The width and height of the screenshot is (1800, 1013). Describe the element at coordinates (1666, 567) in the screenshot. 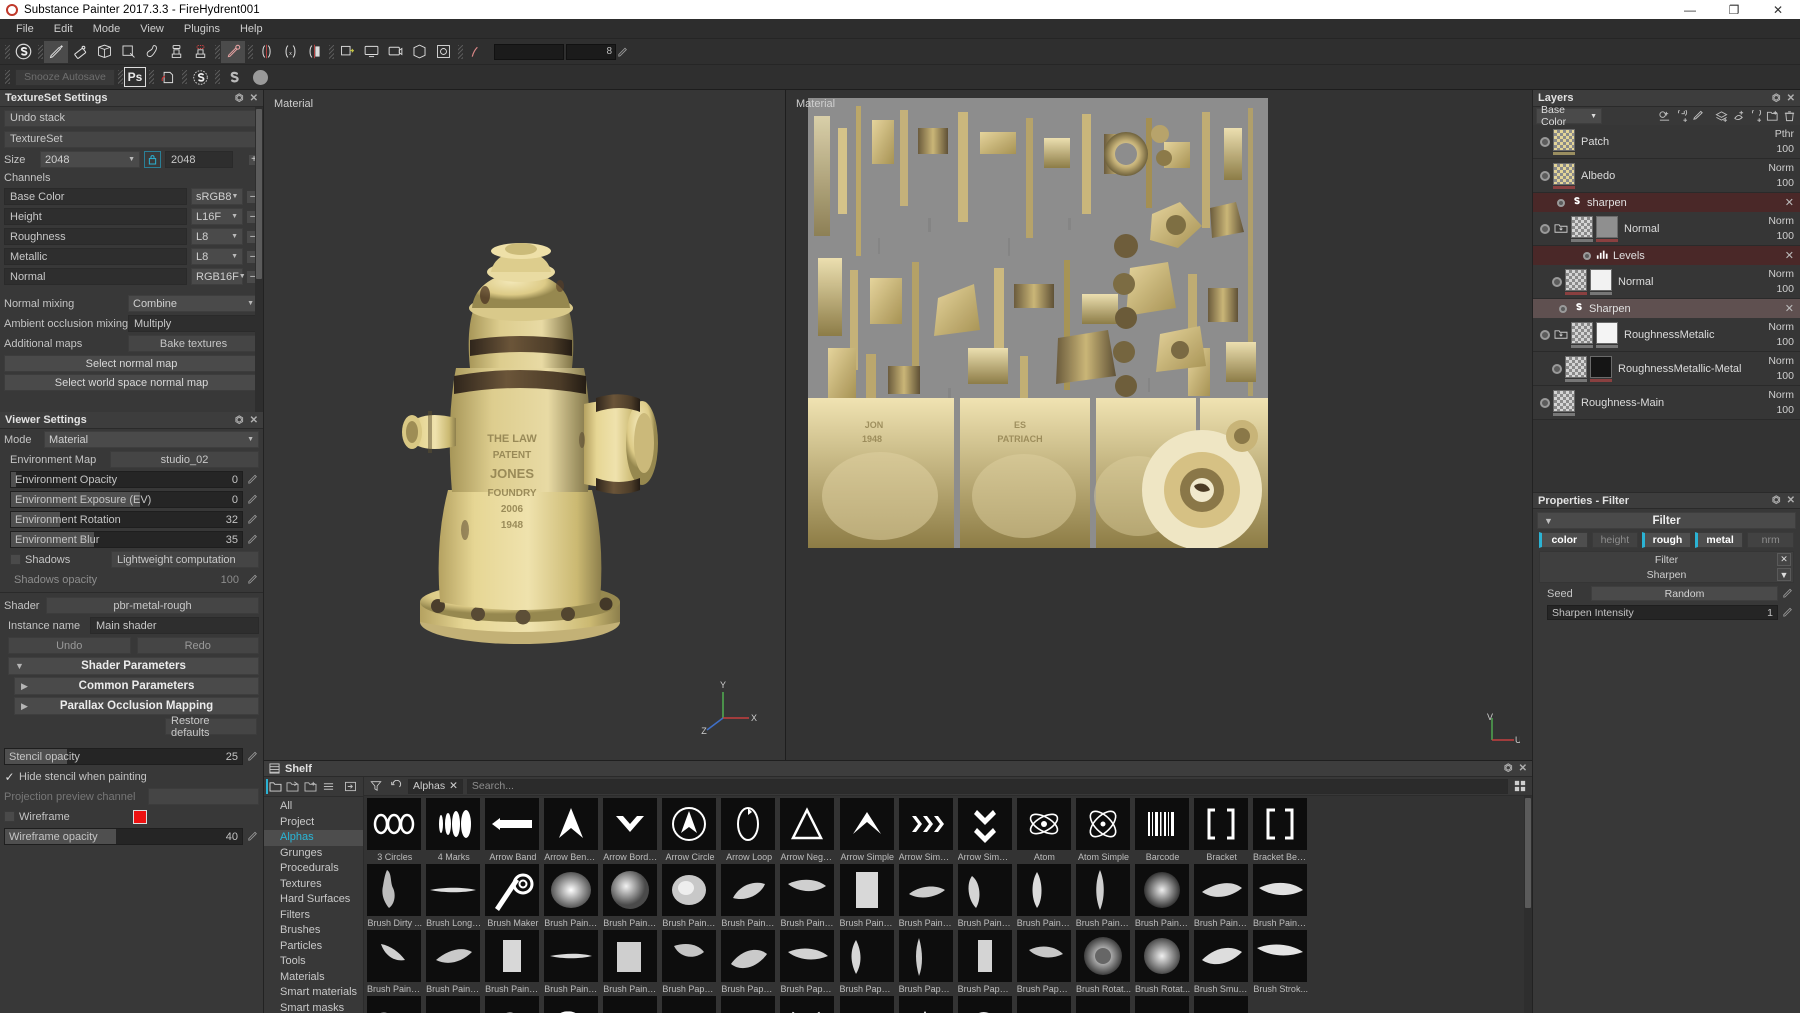

I see `filter-slot: Filter Sharpen ✕ ▼` at that location.